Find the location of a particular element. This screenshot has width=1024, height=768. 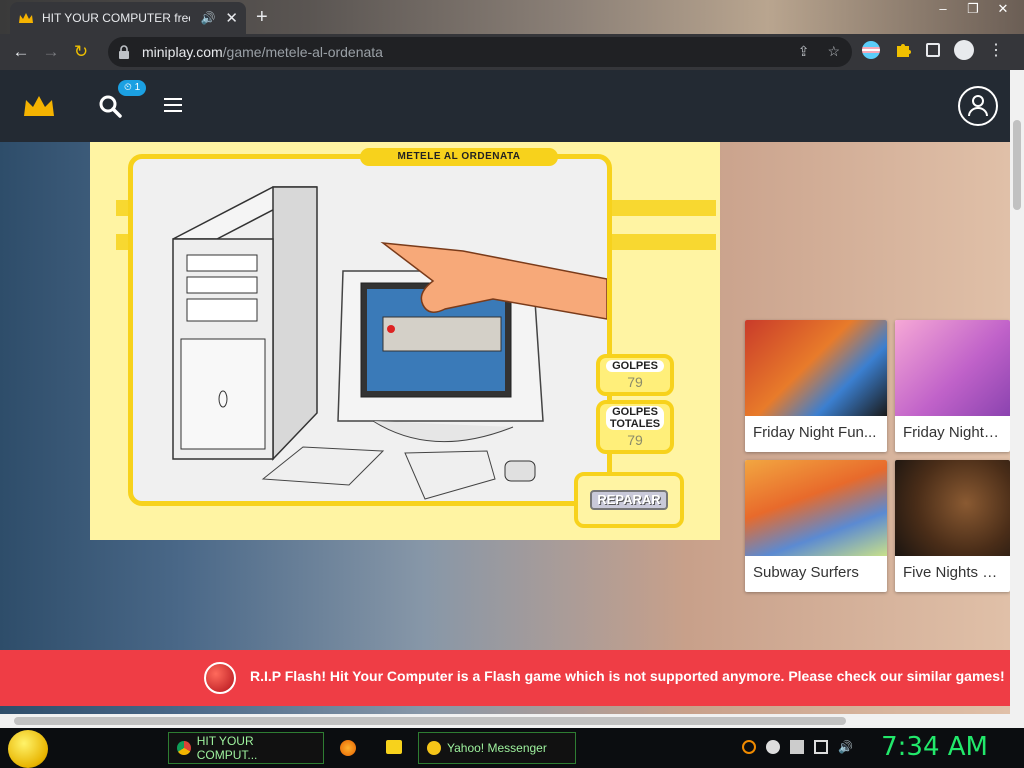

start-smiley-icon is located at coordinates (28, 749).